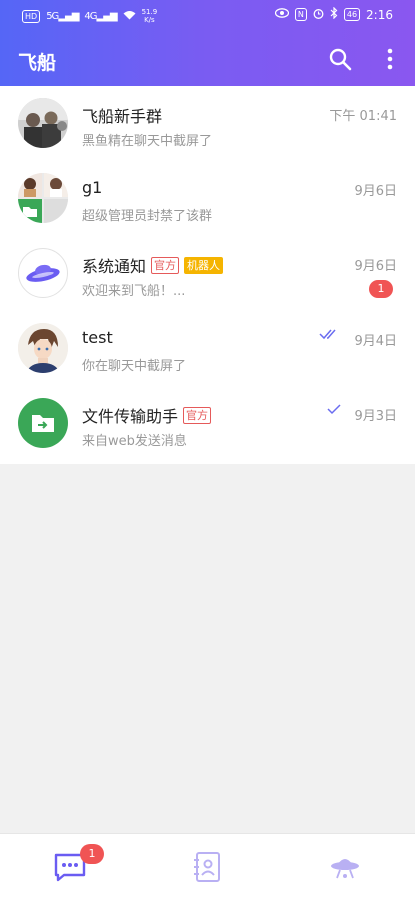 The height and width of the screenshot is (901, 415). I want to click on user-avatar, so click(43, 348).